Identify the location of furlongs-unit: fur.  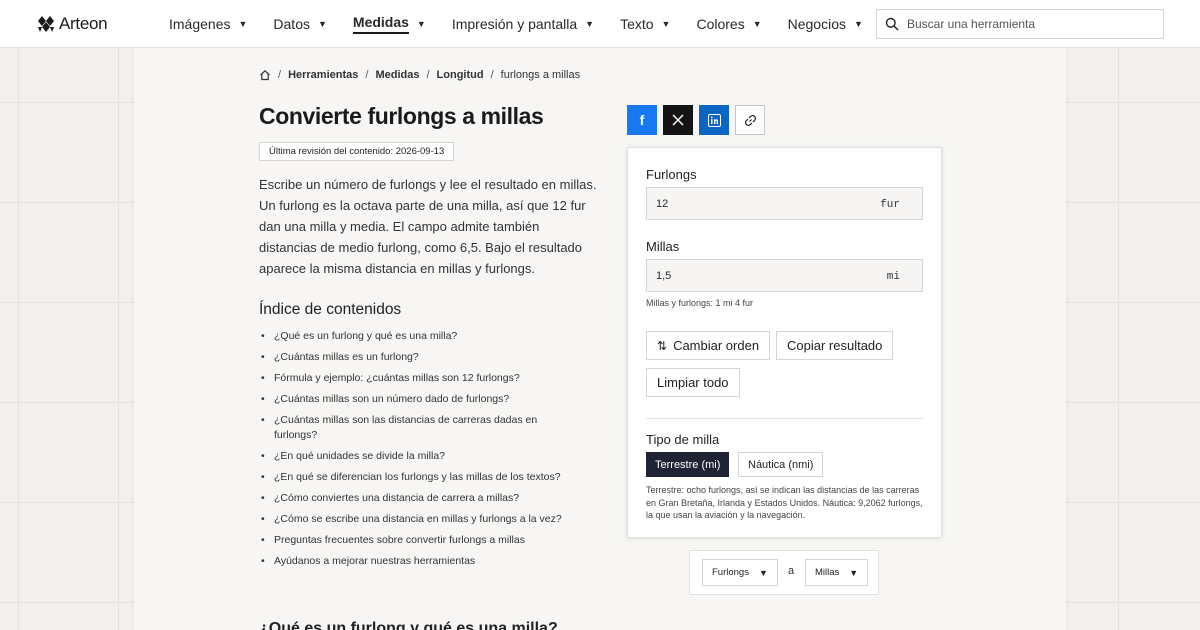
(890, 205).